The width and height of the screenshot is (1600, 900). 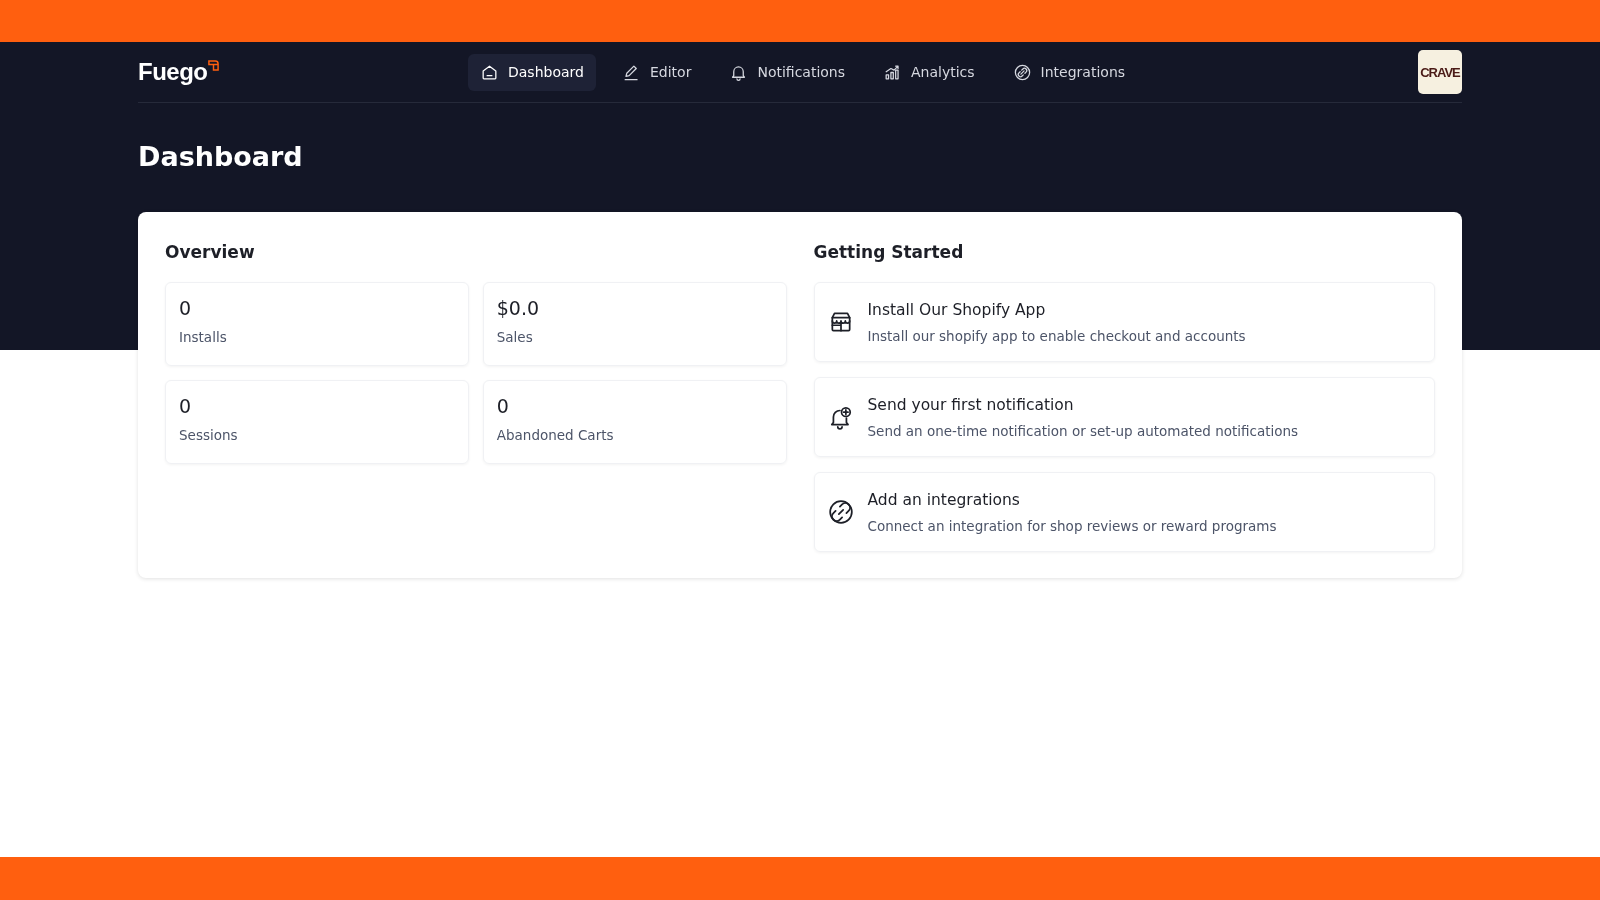 What do you see at coordinates (1083, 430) in the screenshot?
I see `step-description: Send an one-time notification or set-up automated notifications` at bounding box center [1083, 430].